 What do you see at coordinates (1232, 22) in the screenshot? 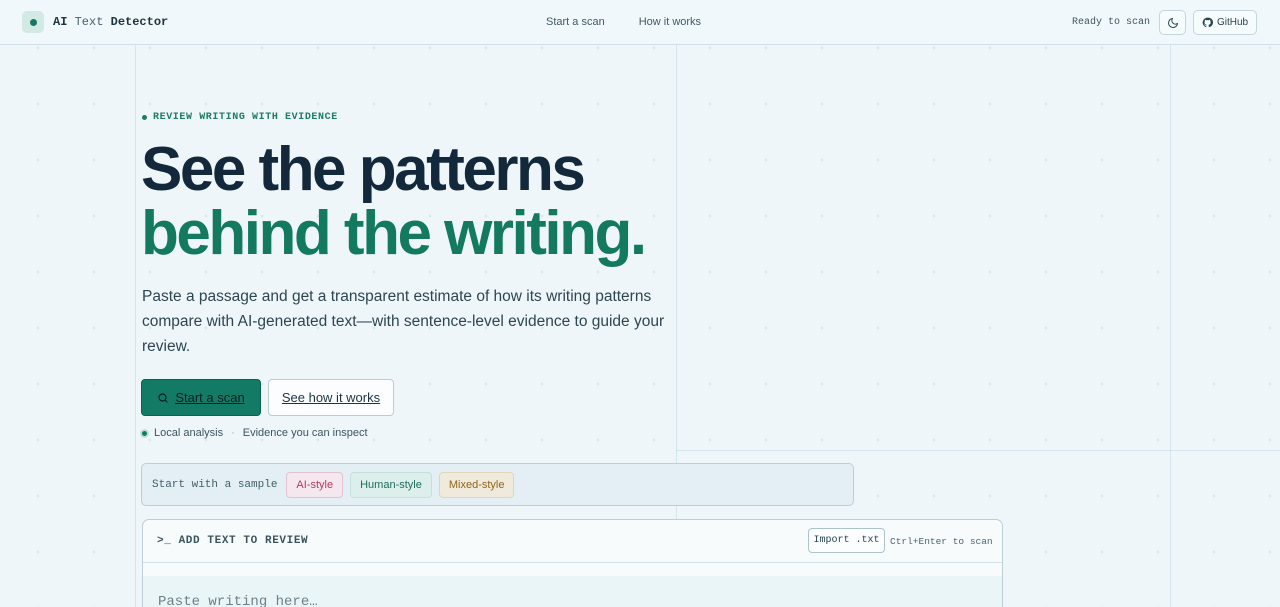
I see `github-label: GitHub` at bounding box center [1232, 22].